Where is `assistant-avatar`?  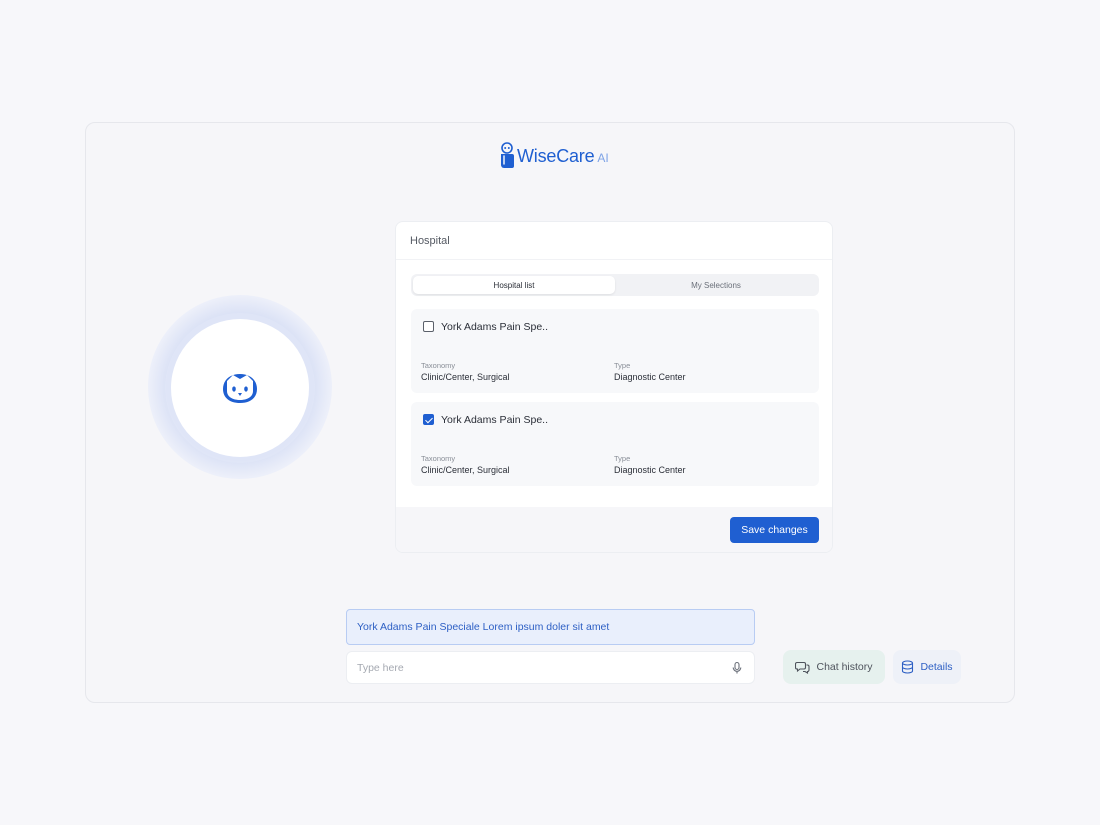
assistant-avatar is located at coordinates (240, 388).